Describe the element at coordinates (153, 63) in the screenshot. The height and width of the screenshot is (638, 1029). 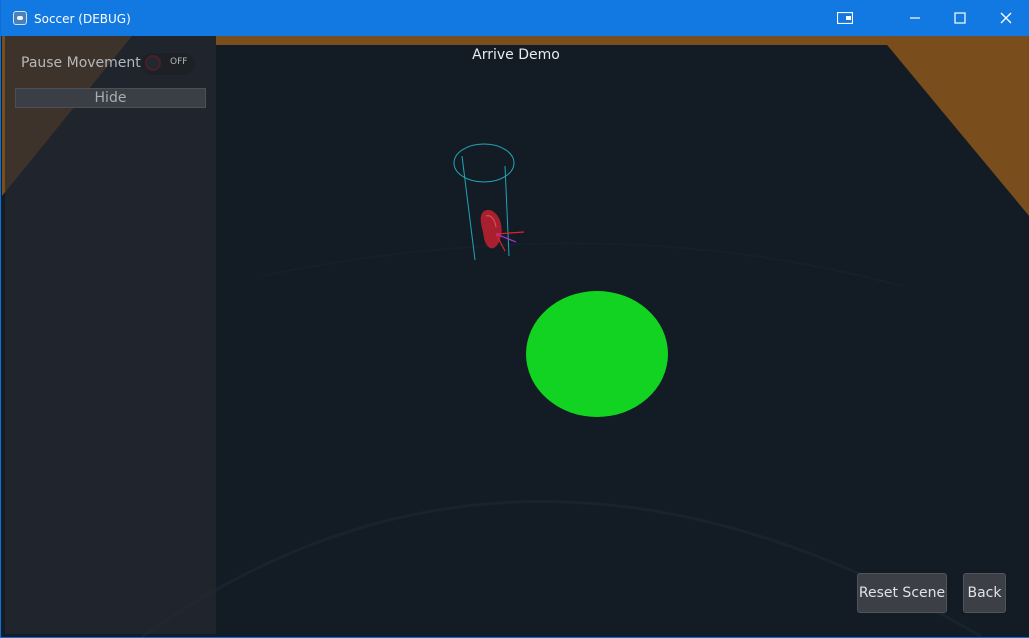
I see `toggle-knob` at that location.